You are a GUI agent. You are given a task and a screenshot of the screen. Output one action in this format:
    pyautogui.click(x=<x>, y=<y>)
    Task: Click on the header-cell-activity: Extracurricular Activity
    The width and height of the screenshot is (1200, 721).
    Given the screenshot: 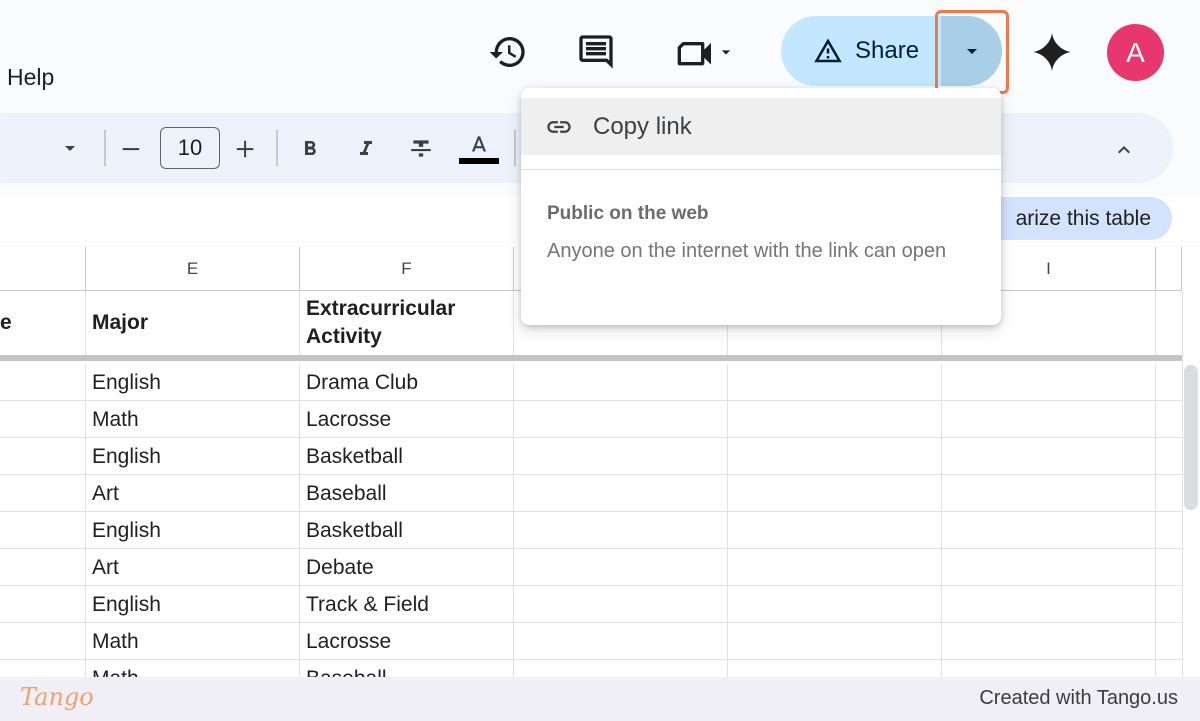 What is the action you would take?
    pyautogui.click(x=407, y=323)
    